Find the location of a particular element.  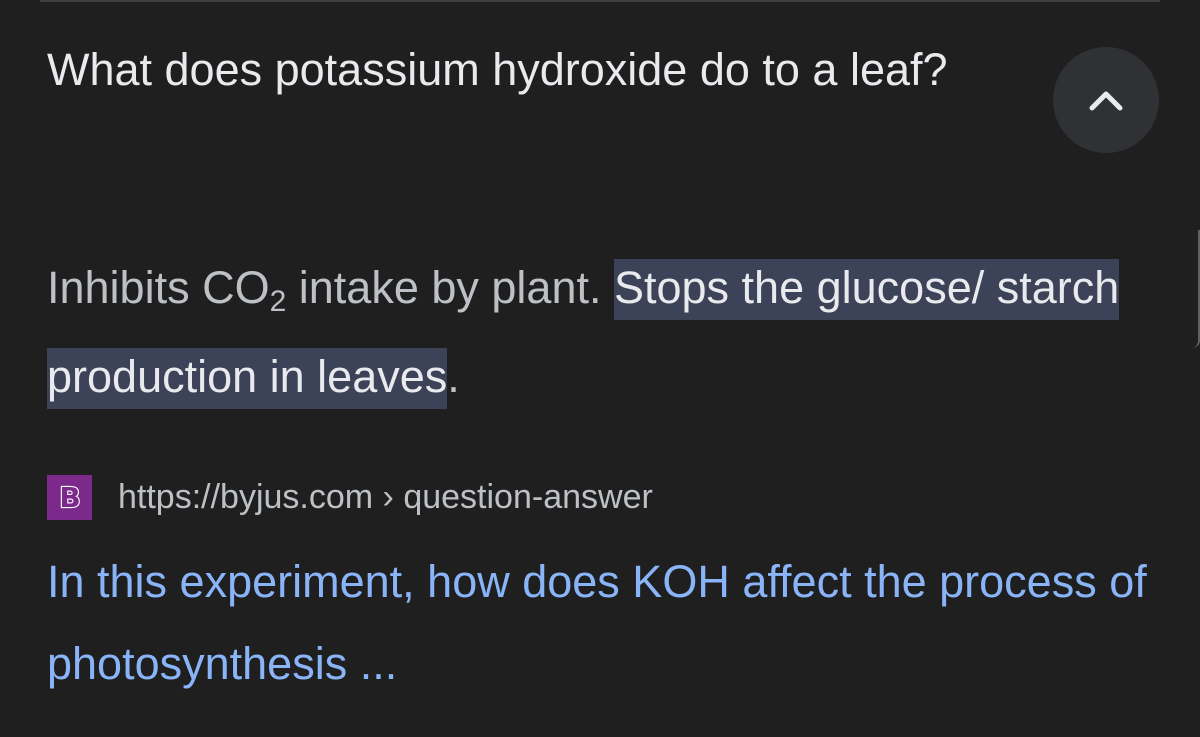

card-edge is located at coordinates (1196, 289).